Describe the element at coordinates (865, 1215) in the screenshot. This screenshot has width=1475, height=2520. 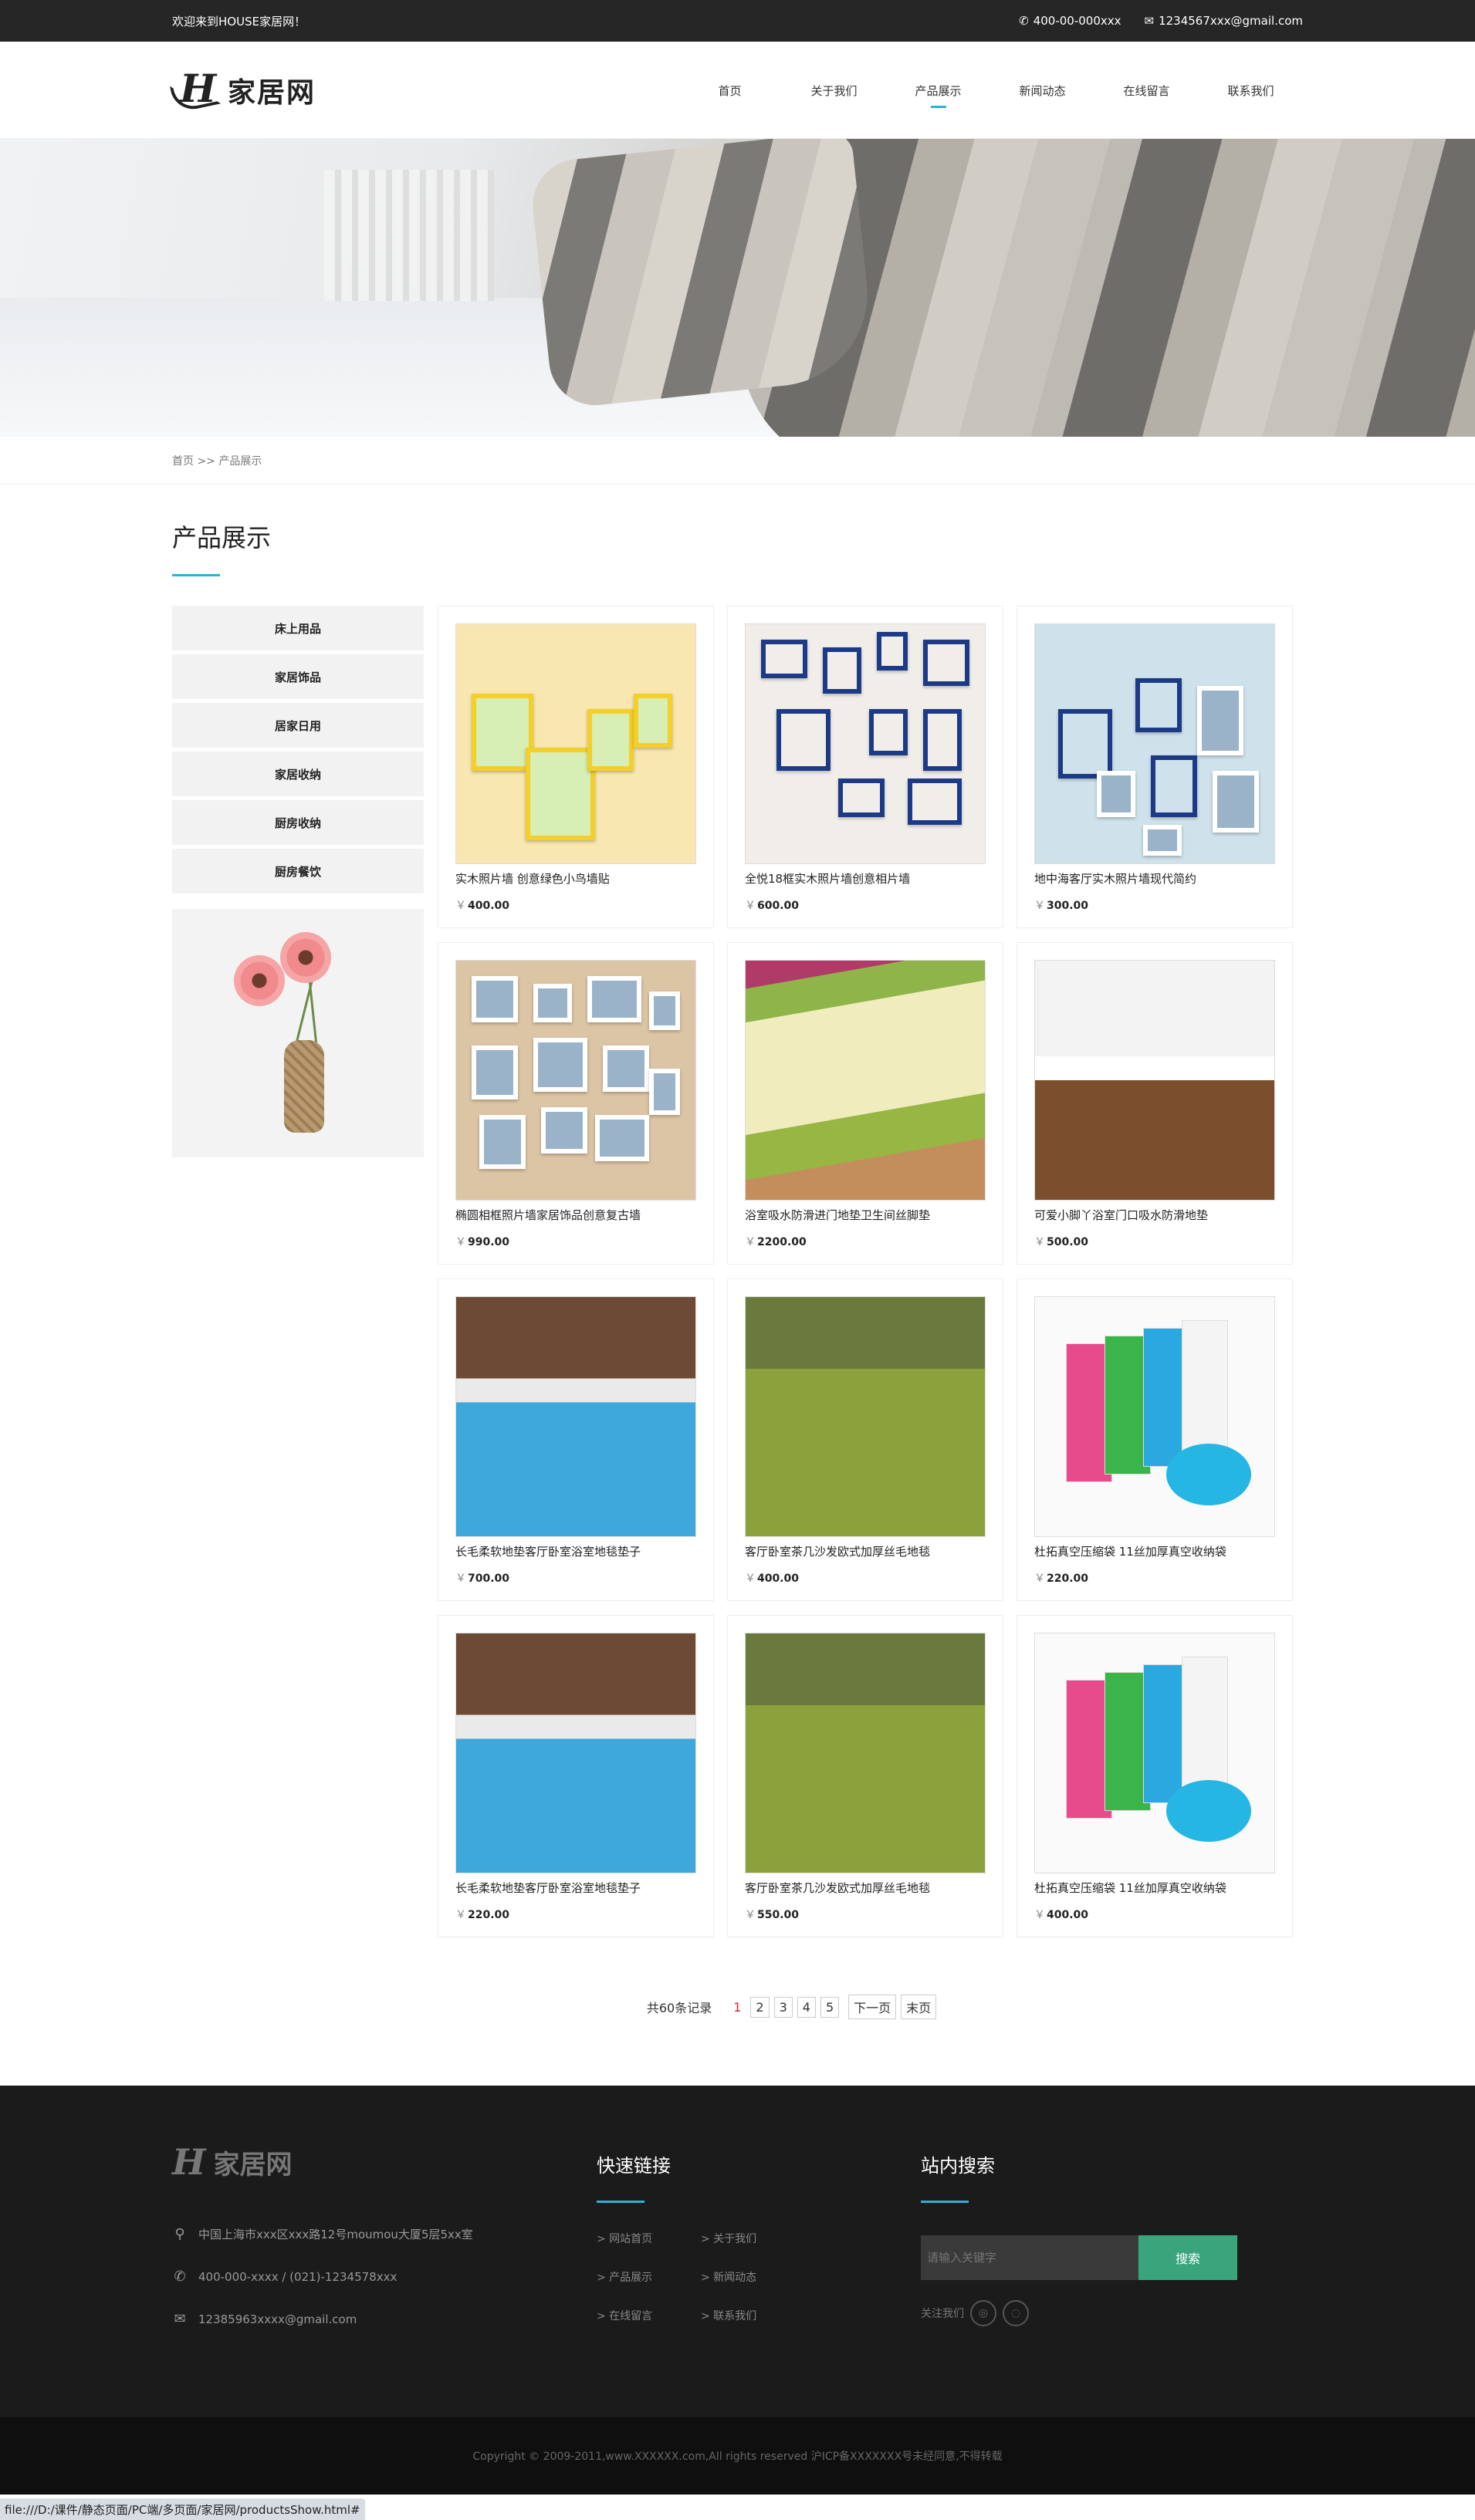
I see `product-name: 浴室吸水防滑进门地垫卫生间丝脚垫` at that location.